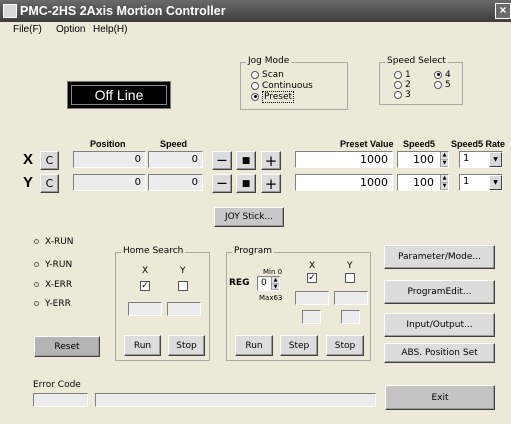 This screenshot has width=511, height=424. What do you see at coordinates (478, 144) in the screenshot?
I see `speed5-rate-header: Speed5 Rate` at bounding box center [478, 144].